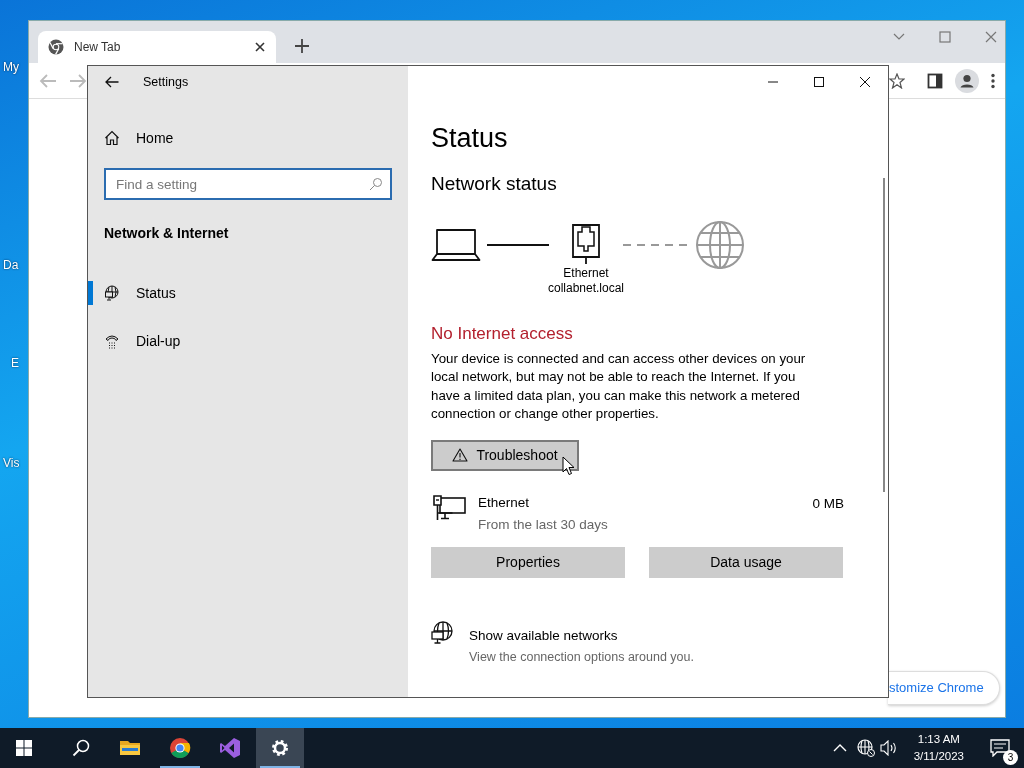 This screenshot has height=768, width=1024. I want to click on side-panel-icon, so click(935, 80).